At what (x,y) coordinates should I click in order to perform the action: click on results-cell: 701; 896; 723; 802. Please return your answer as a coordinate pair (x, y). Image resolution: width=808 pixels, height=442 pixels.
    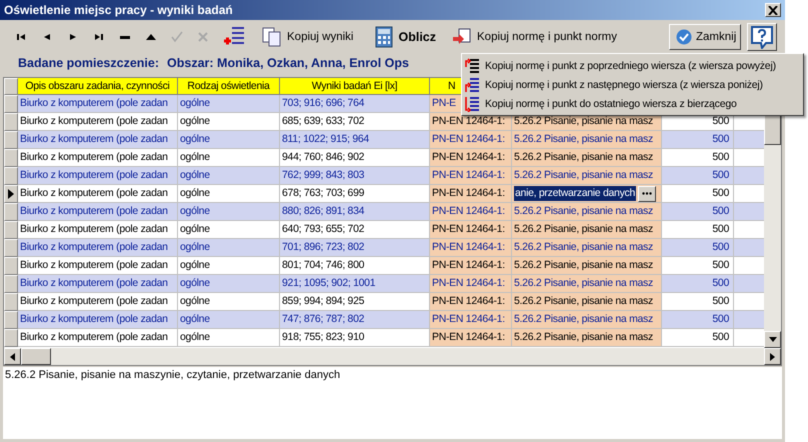
    Looking at the image, I should click on (355, 248).